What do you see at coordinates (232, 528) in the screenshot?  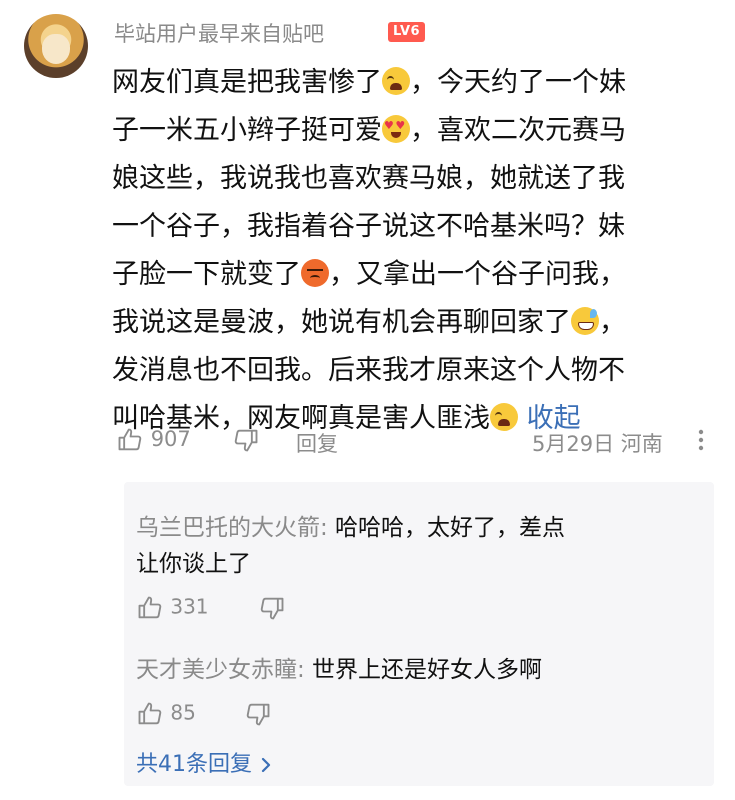 I see `reply-username: 乌兰巴托的大火箭:` at bounding box center [232, 528].